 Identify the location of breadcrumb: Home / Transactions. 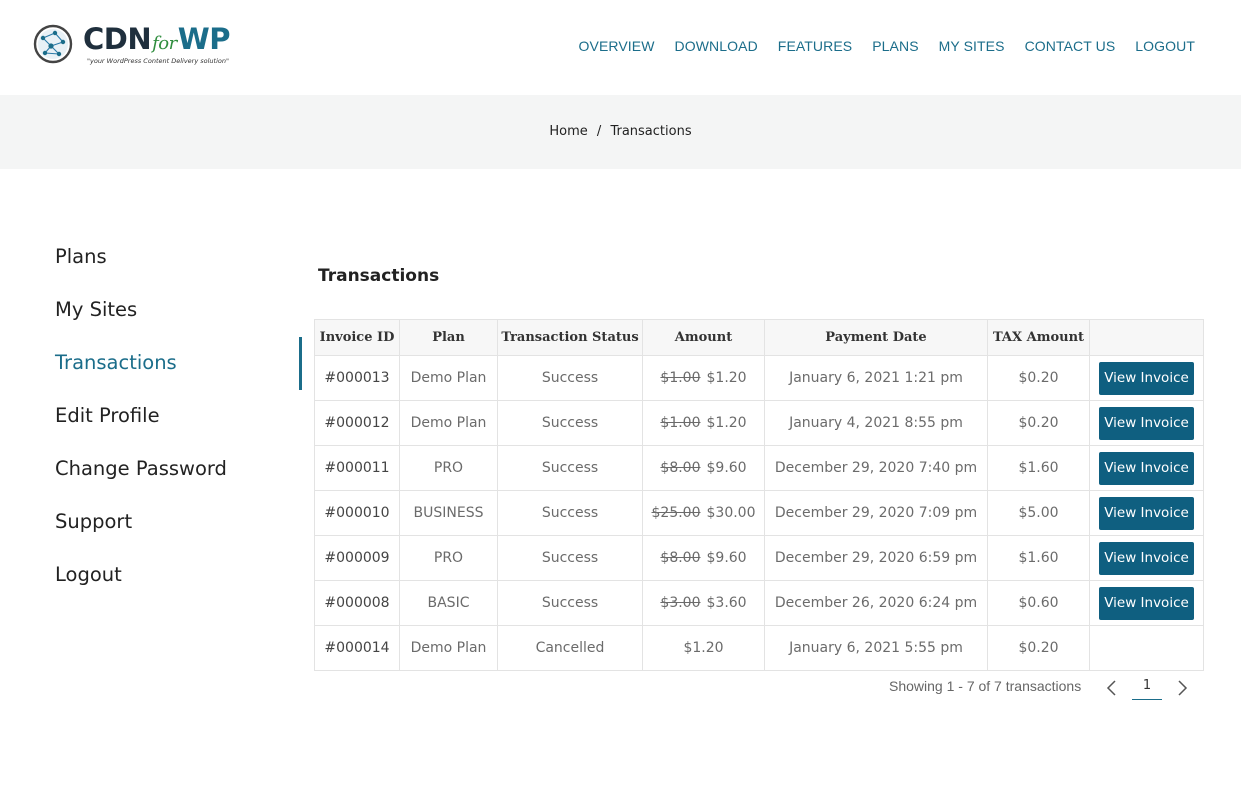
(620, 131).